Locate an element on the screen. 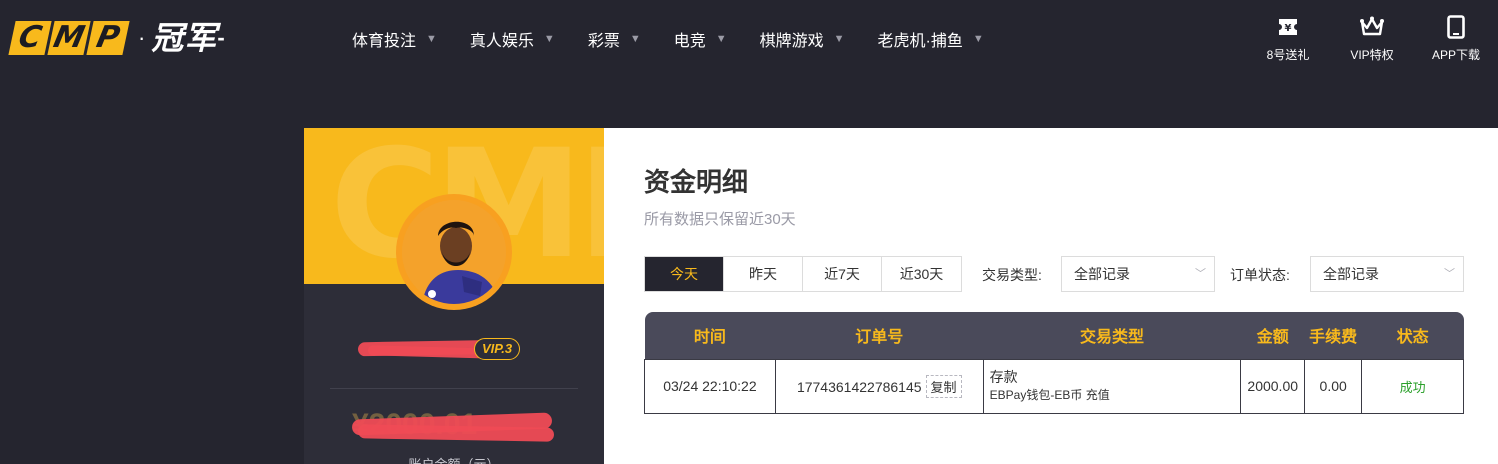 The width and height of the screenshot is (1498, 464). col-amount: 金额 is located at coordinates (1272, 335).